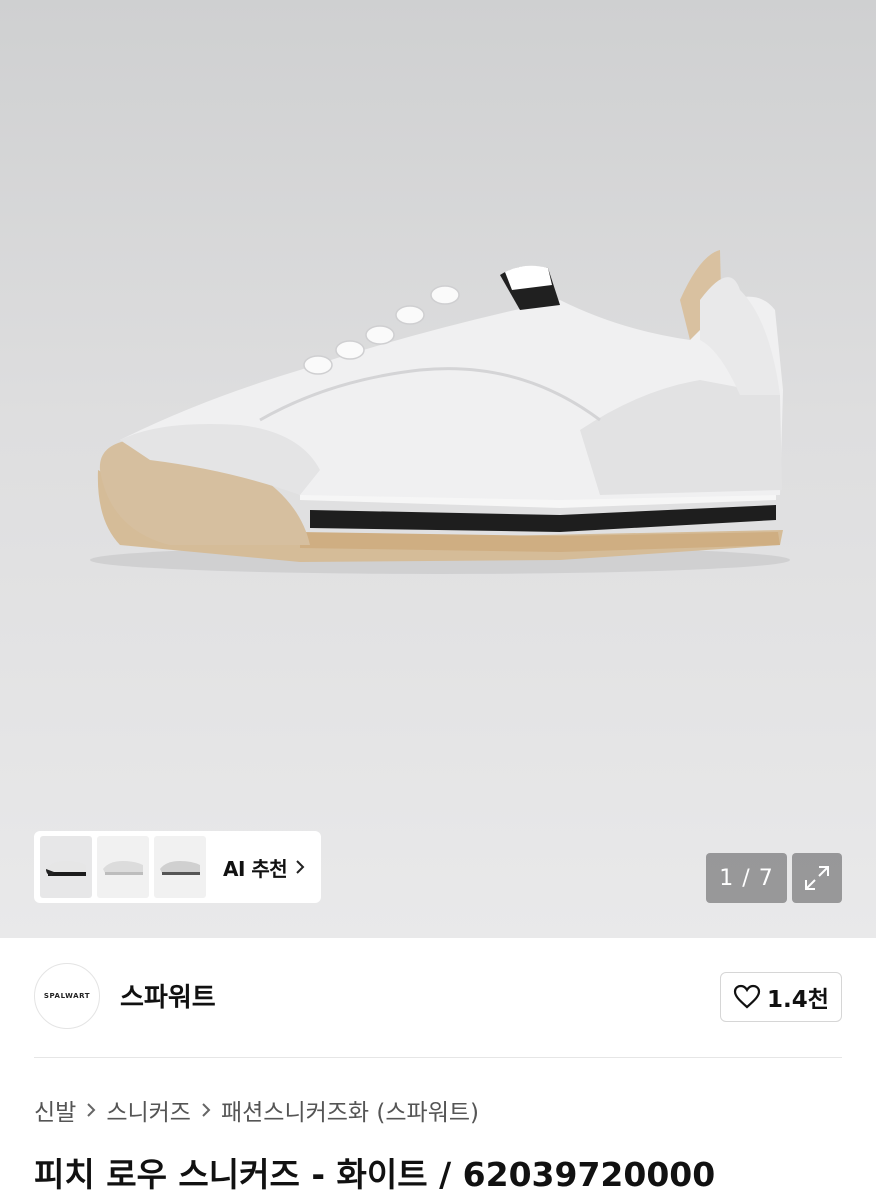 This screenshot has width=876, height=1200. Describe the element at coordinates (350, 1110) in the screenshot. I see `breadcrumb-item-fashion-sneakers: 패션스니커즈화 (스파워트)` at that location.